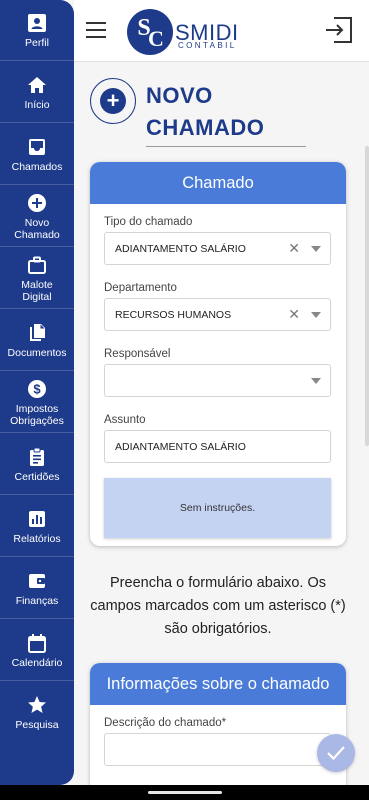  I want to click on svg-text: C, so click(156, 38).